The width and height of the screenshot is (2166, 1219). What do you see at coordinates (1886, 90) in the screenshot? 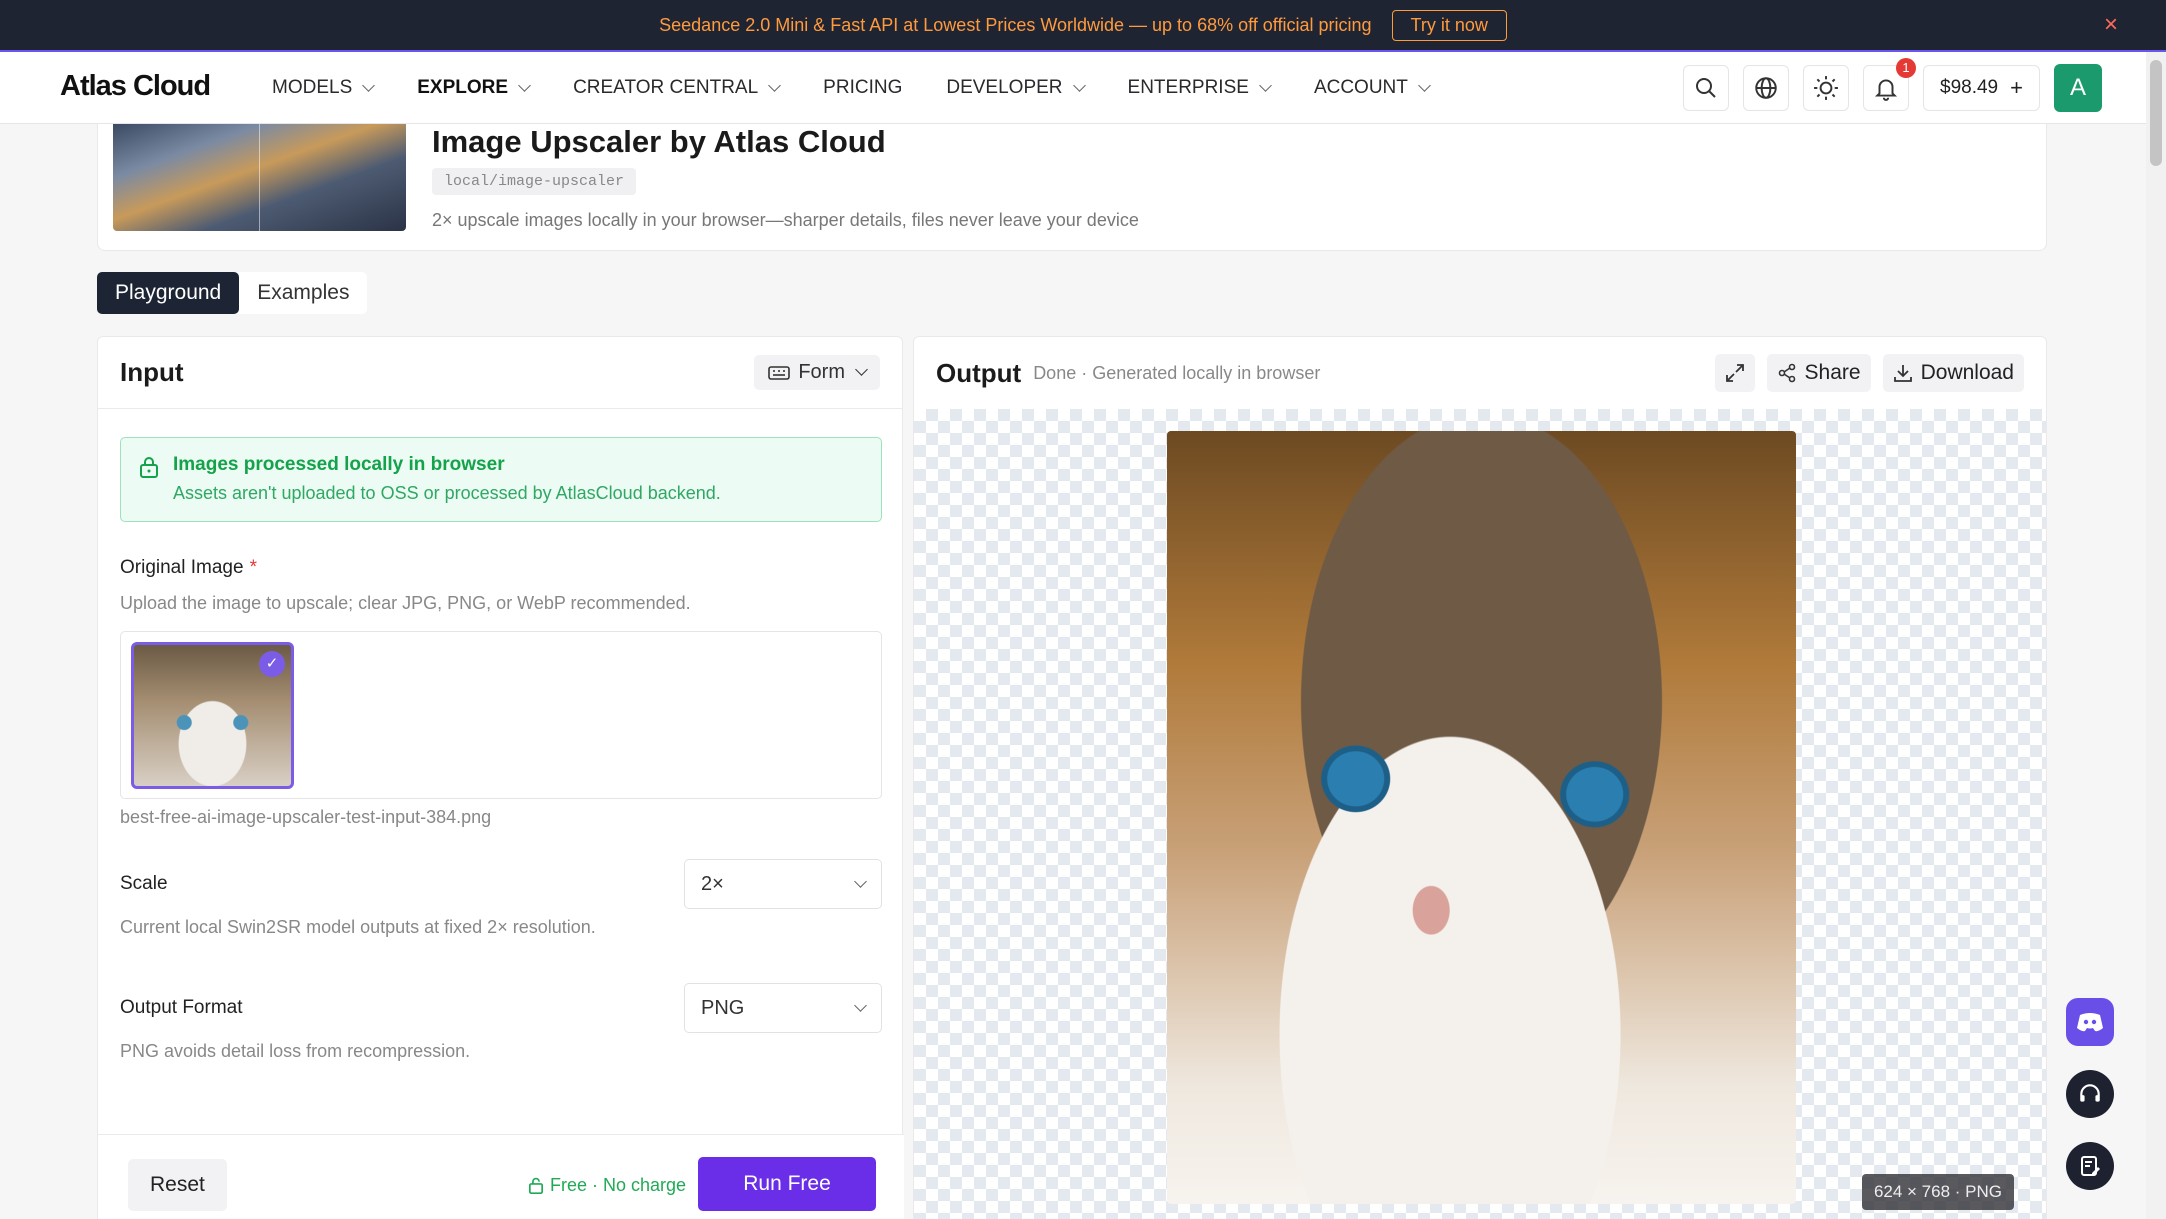
I see `bell-icon` at bounding box center [1886, 90].